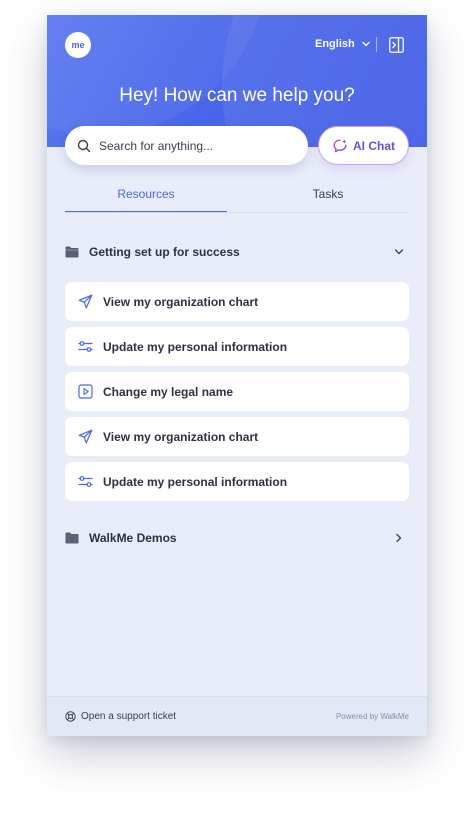 This screenshot has height=816, width=474. Describe the element at coordinates (237, 391) in the screenshot. I see `list-item: Change my legal name` at that location.